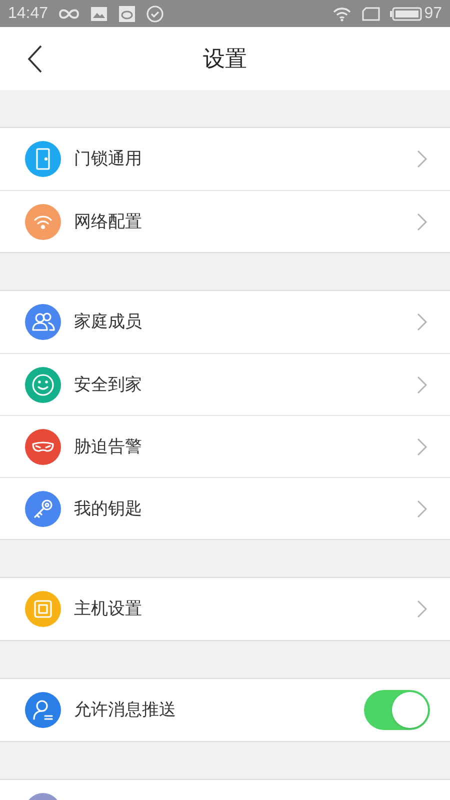 The image size is (450, 800). I want to click on sim-card-icon, so click(371, 13).